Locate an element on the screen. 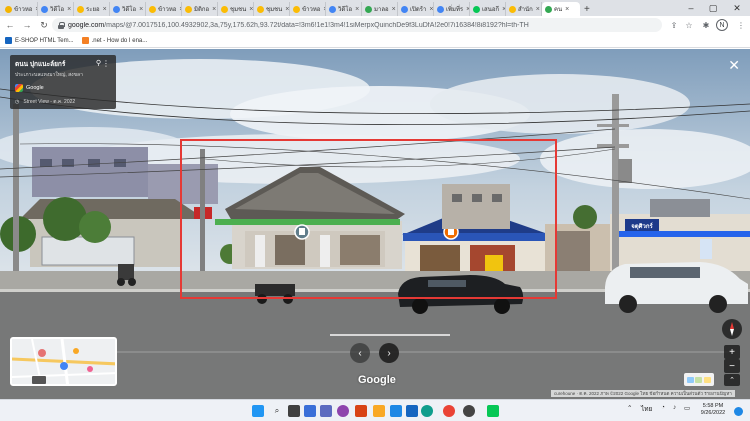 This screenshot has width=750, height=421. google-logo-icon is located at coordinates (19, 88).